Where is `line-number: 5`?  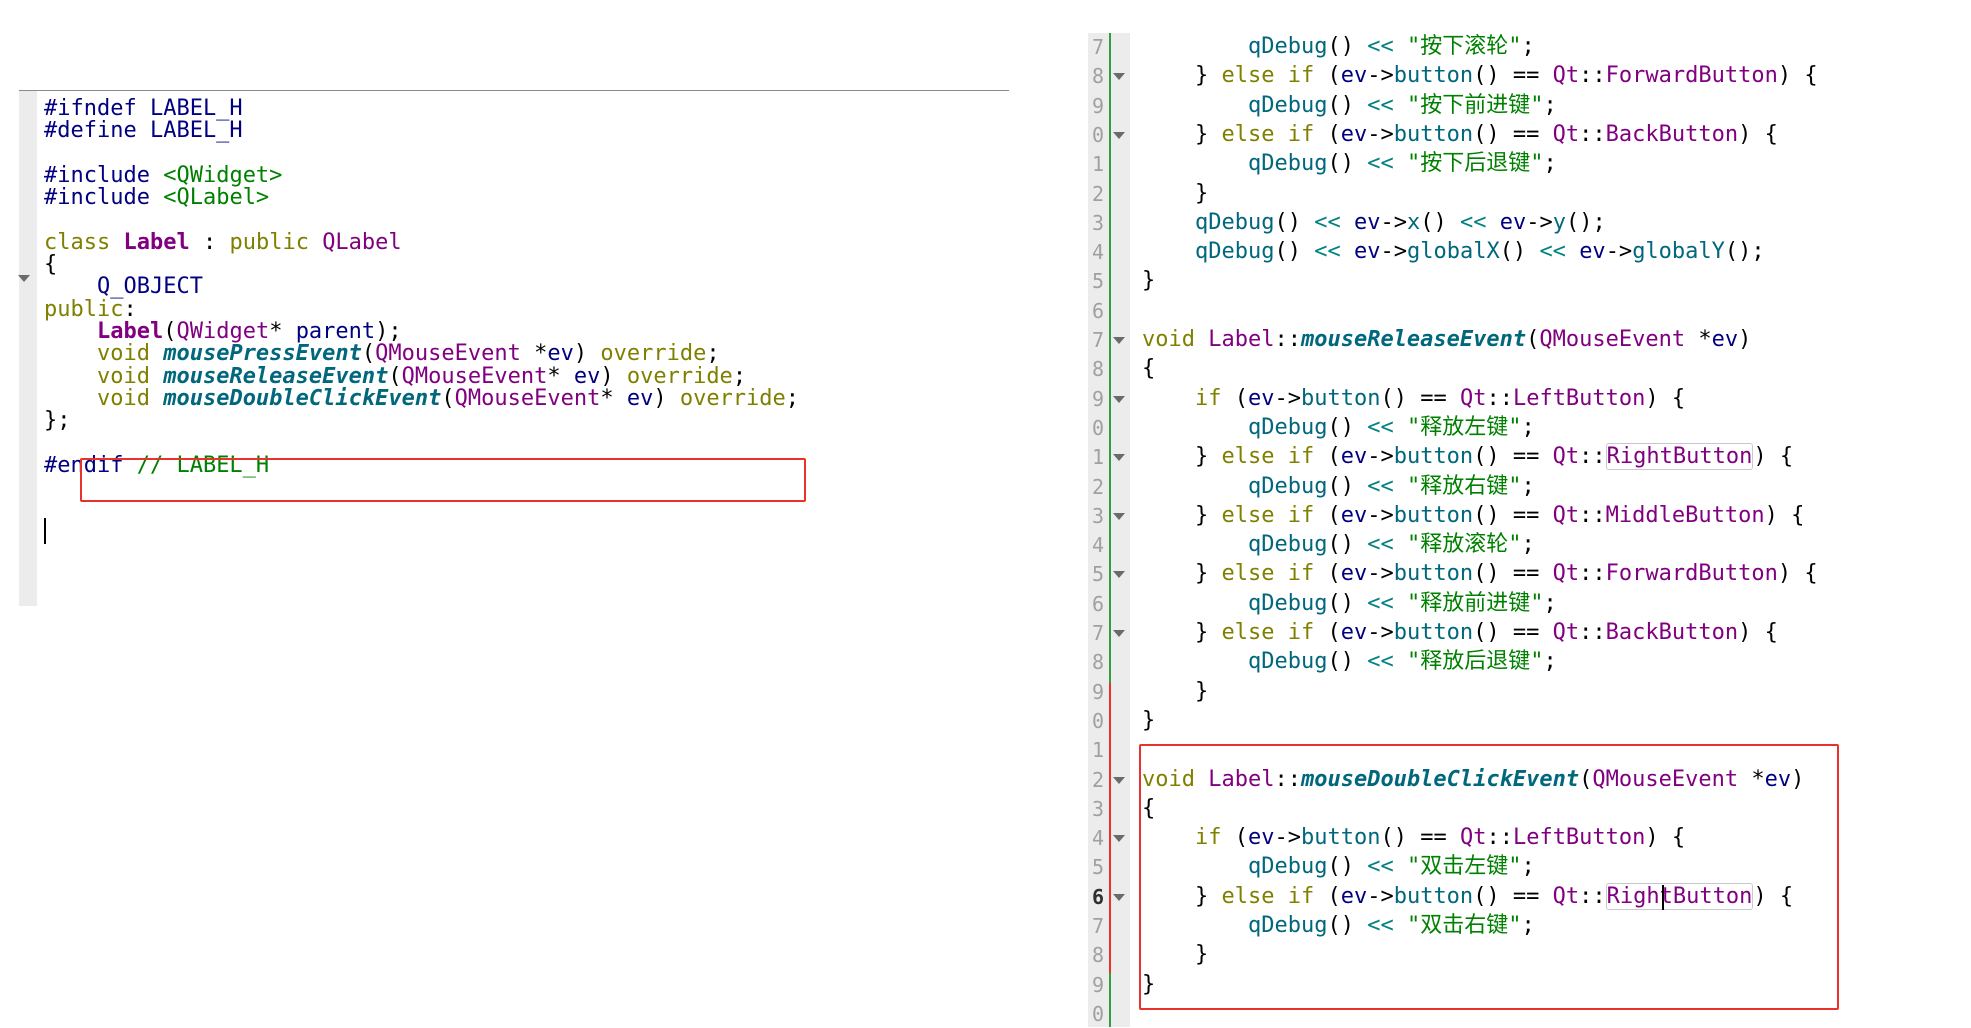 line-number: 5 is located at coordinates (1097, 574).